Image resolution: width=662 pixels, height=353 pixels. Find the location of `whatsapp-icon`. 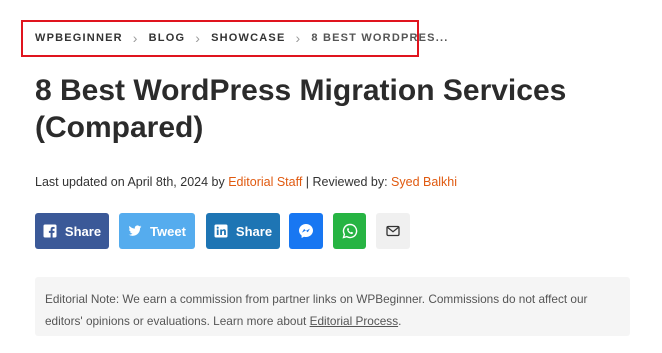

whatsapp-icon is located at coordinates (349, 231).